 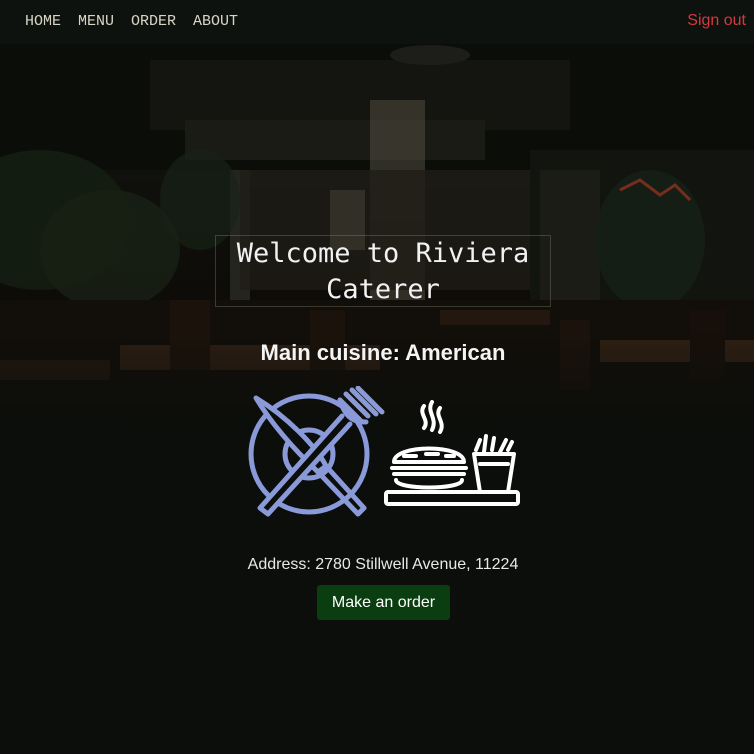 I want to click on make-order-button: Make an order, so click(x=383, y=602).